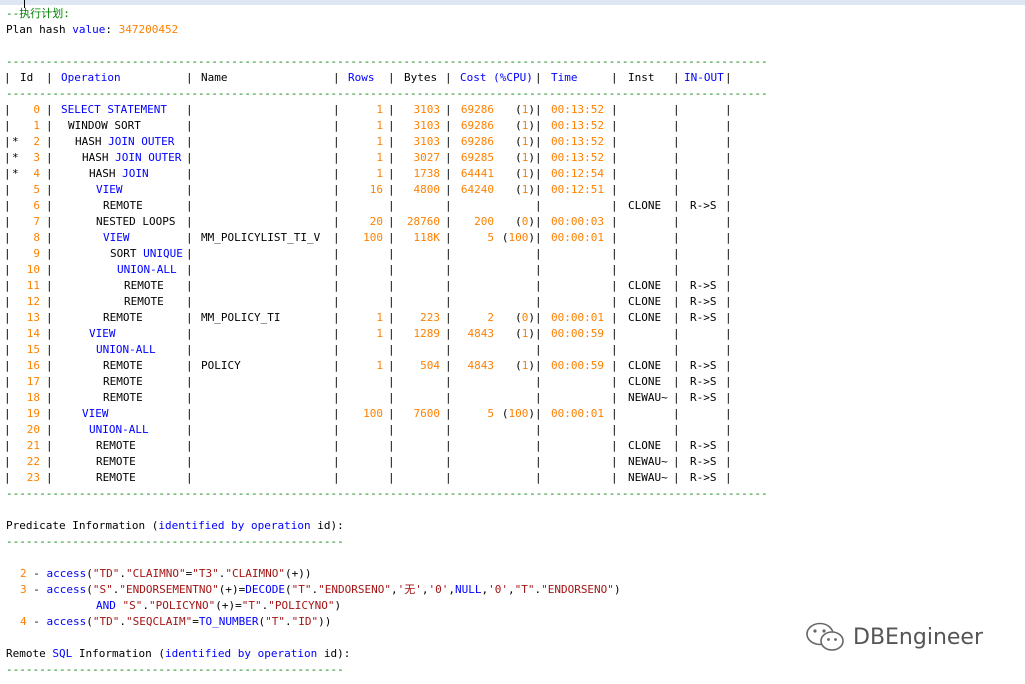 Image resolution: width=1025 pixels, height=684 pixels. Describe the element at coordinates (165, 157) in the screenshot. I see `operation-word: OUTER` at that location.